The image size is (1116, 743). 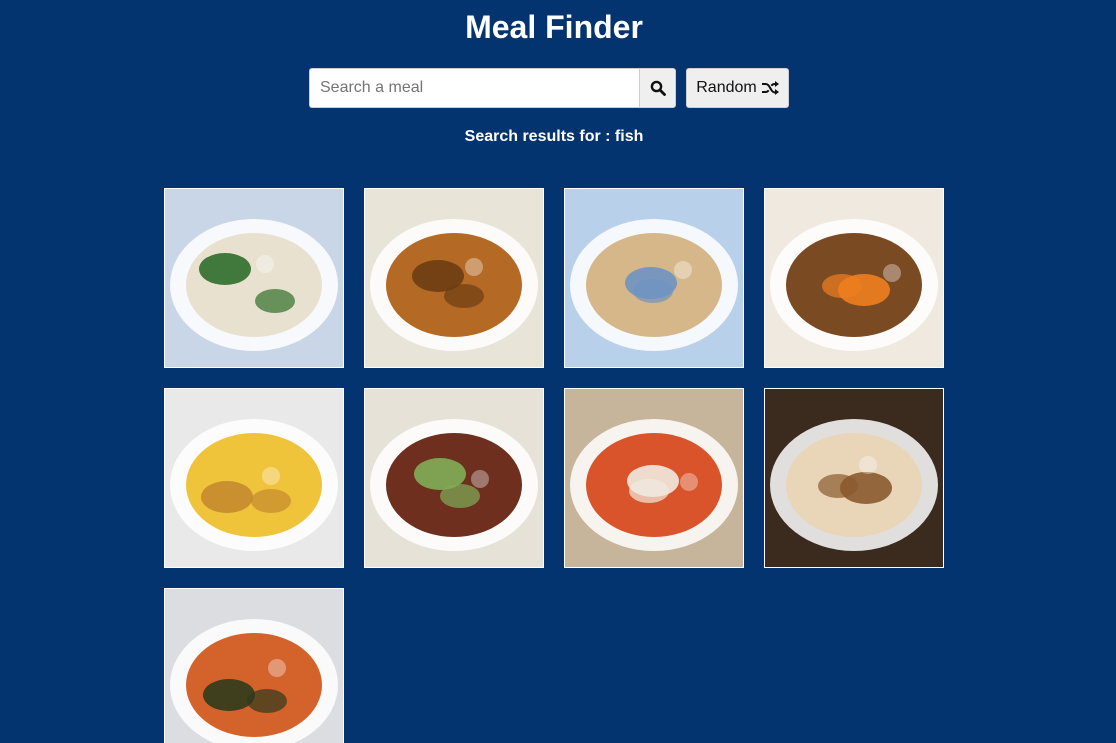 What do you see at coordinates (554, 136) in the screenshot?
I see `results-heading: Search results for : fish` at bounding box center [554, 136].